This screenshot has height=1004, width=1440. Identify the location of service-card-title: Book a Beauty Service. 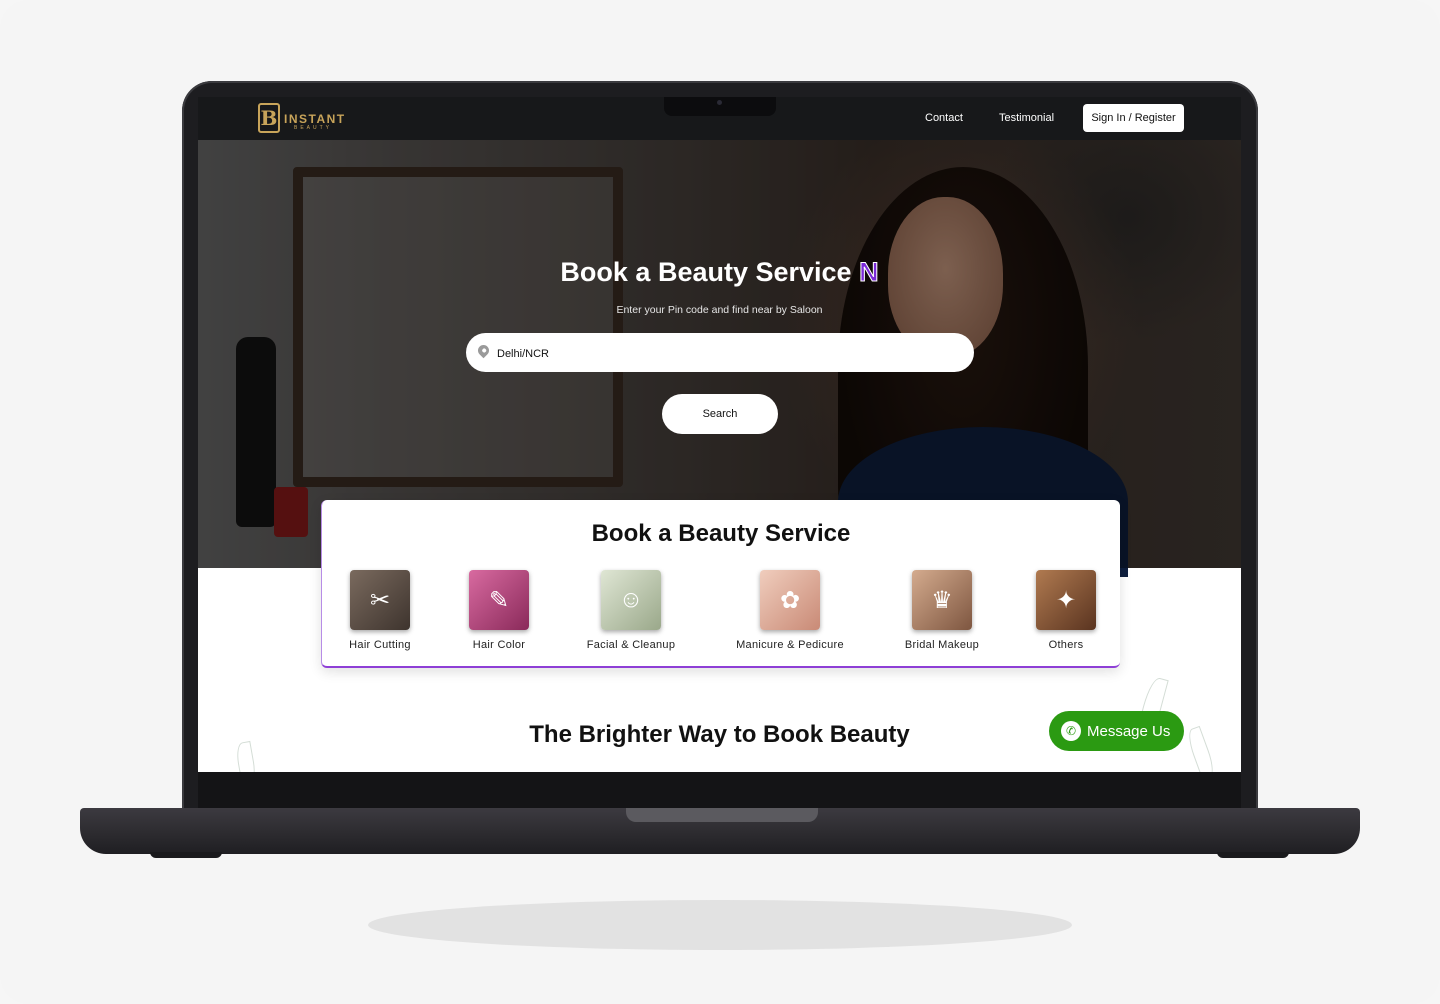
(721, 533).